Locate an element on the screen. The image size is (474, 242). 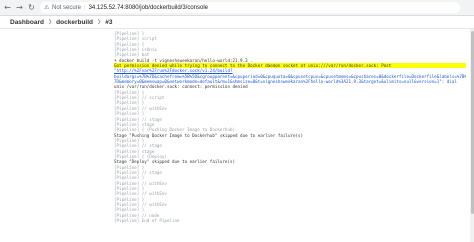
reload-icon: ↻ is located at coordinates (31, 7).